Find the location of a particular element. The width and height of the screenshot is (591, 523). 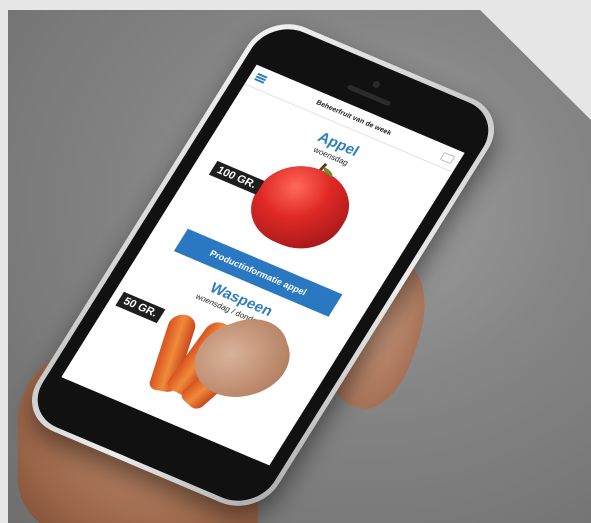

corner-cutout is located at coordinates (530, 60).